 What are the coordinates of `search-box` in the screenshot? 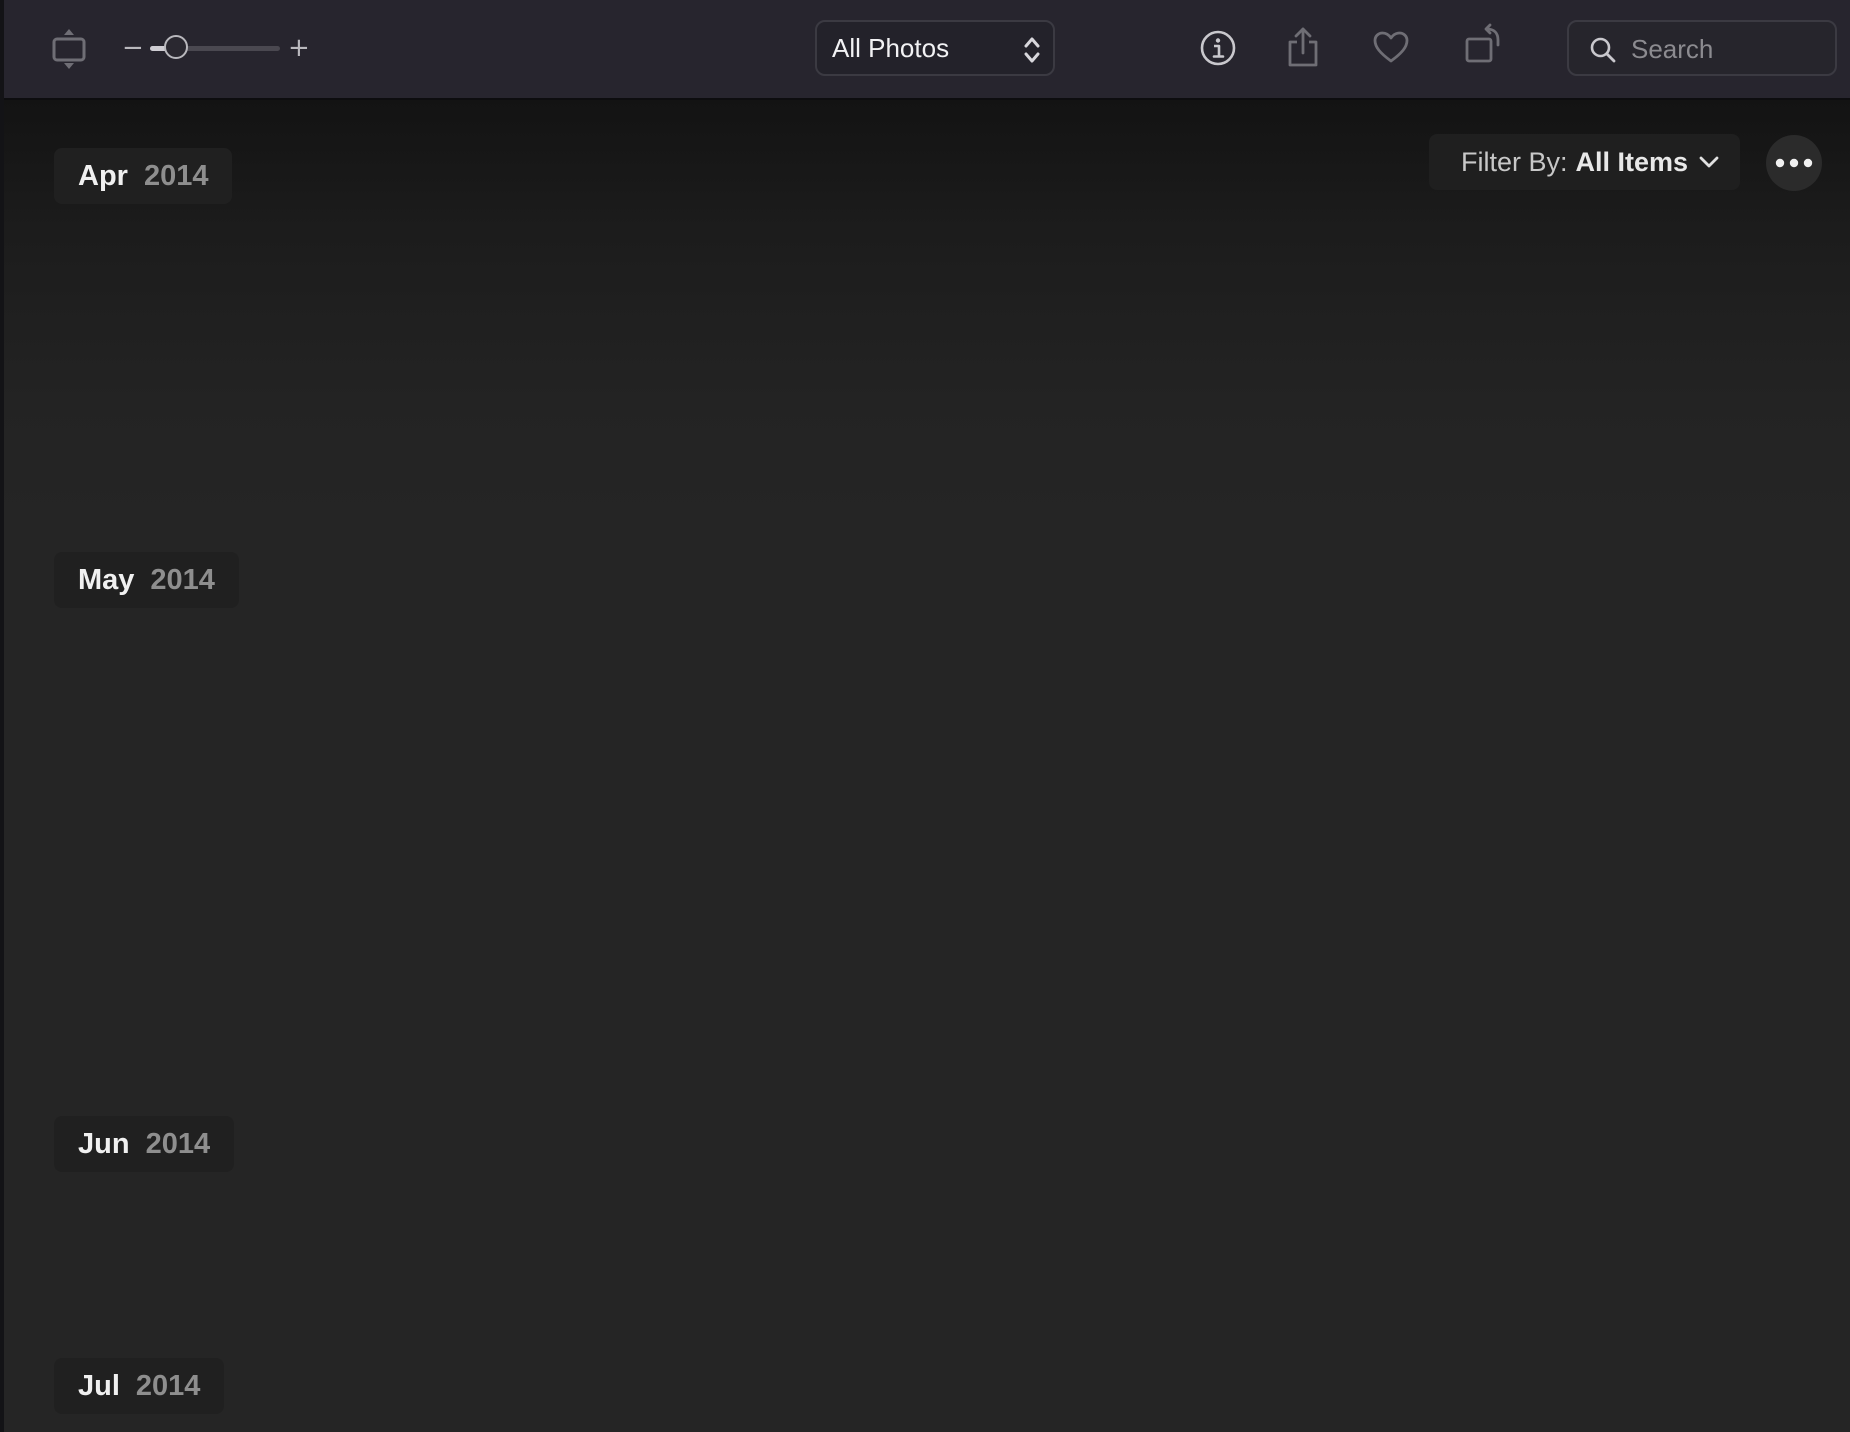 It's located at (1702, 48).